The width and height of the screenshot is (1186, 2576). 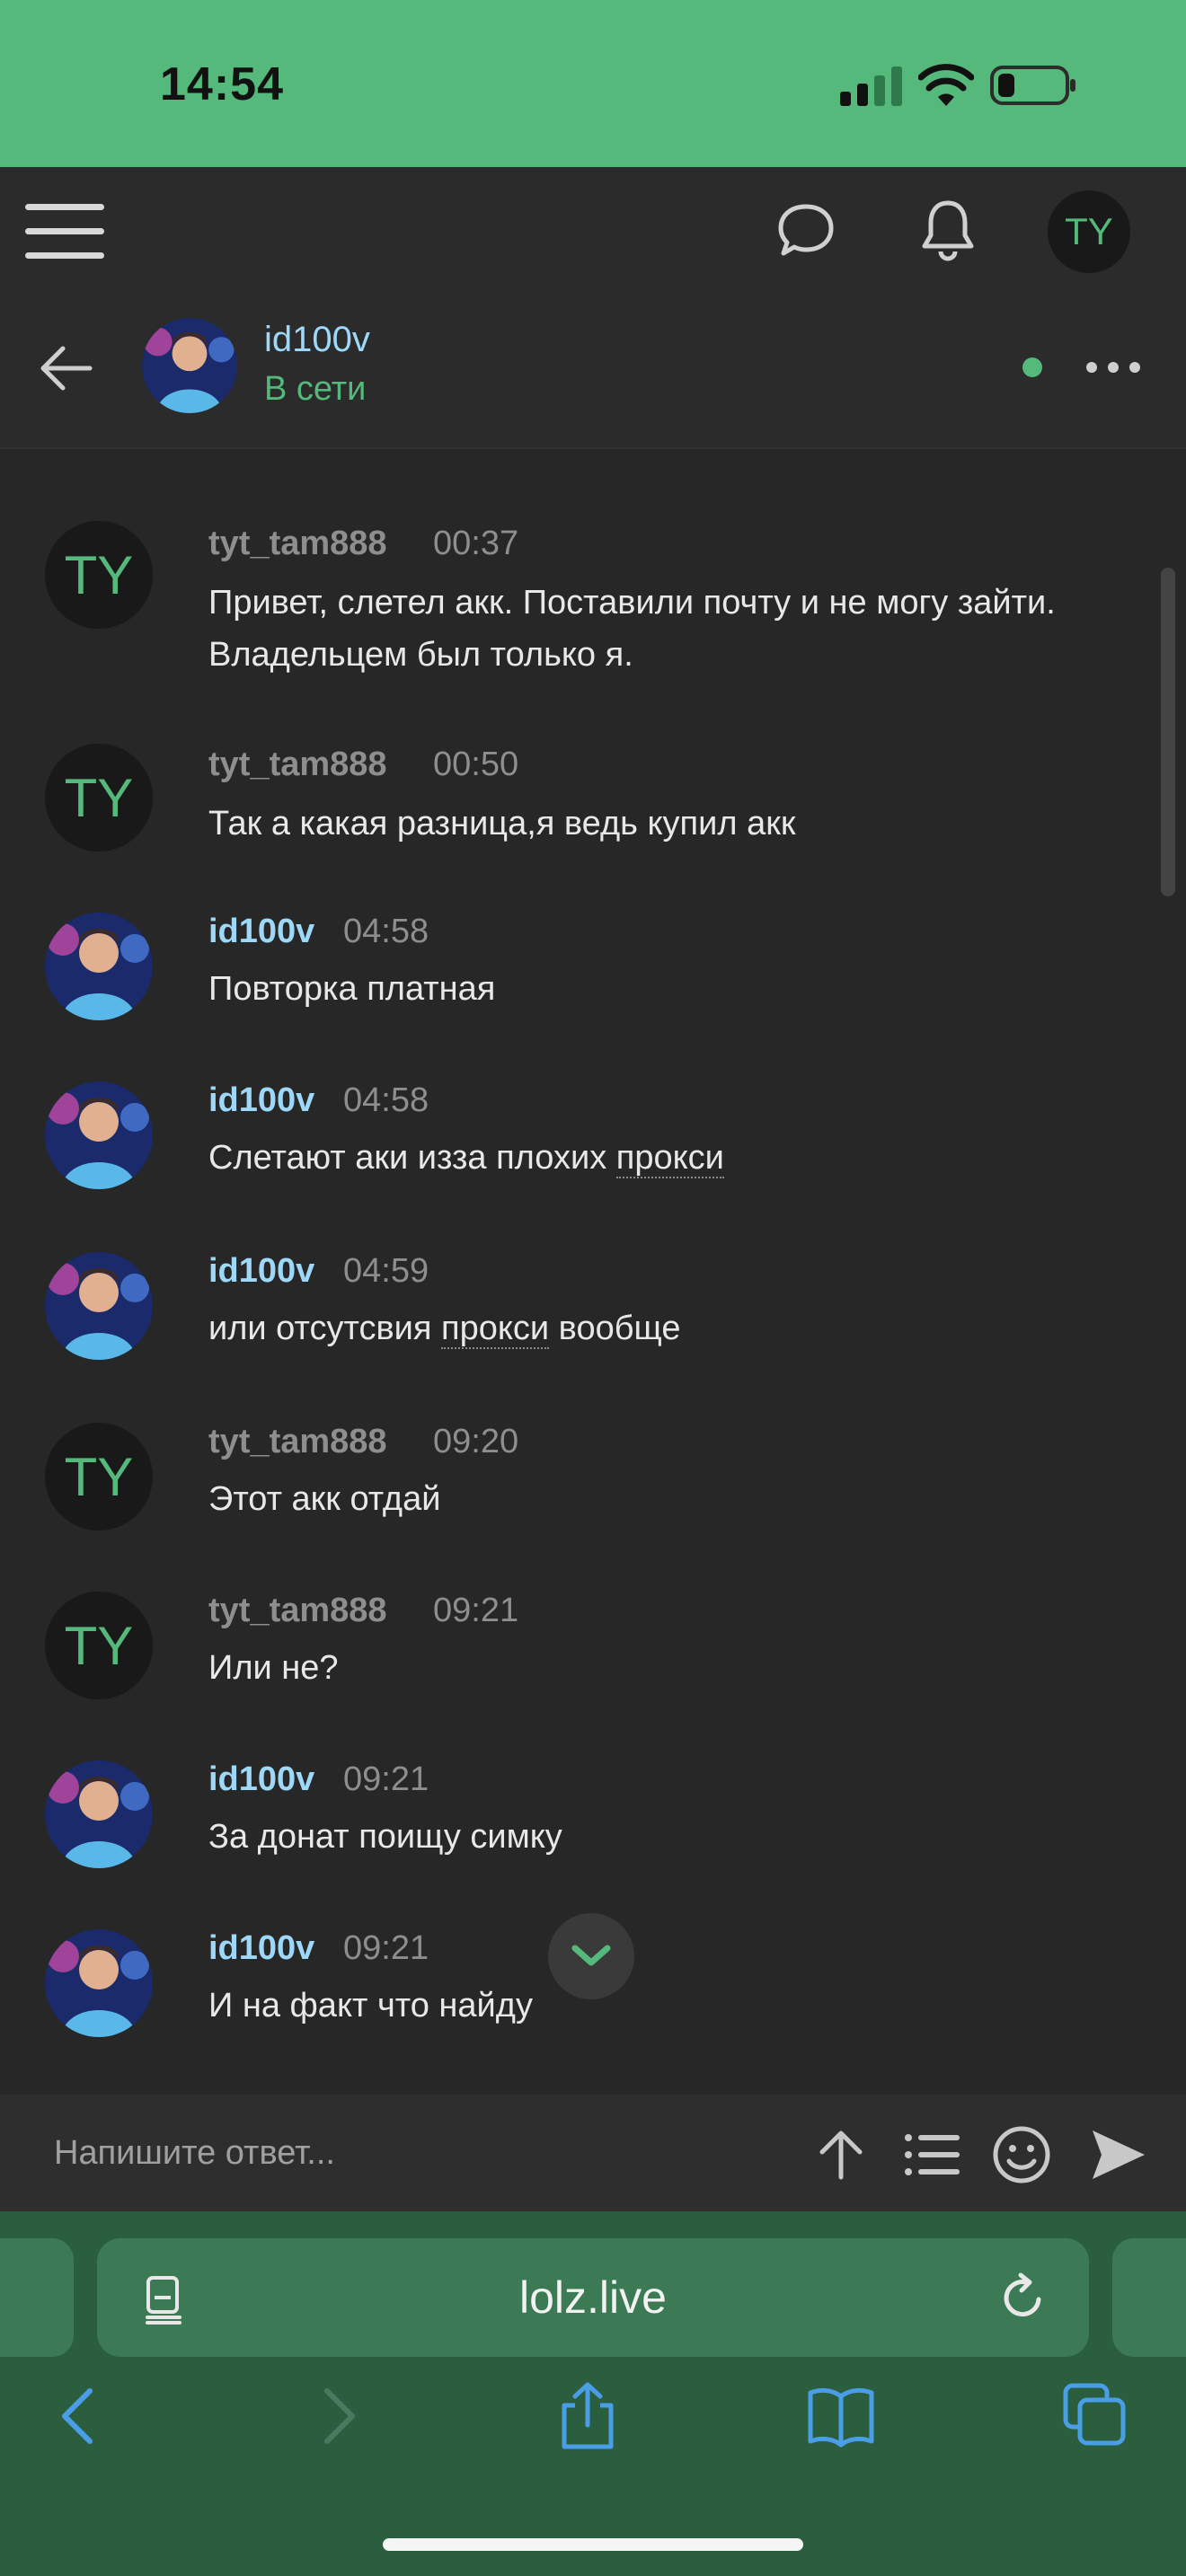 I want to click on message-text-part: вообще, so click(x=615, y=1328).